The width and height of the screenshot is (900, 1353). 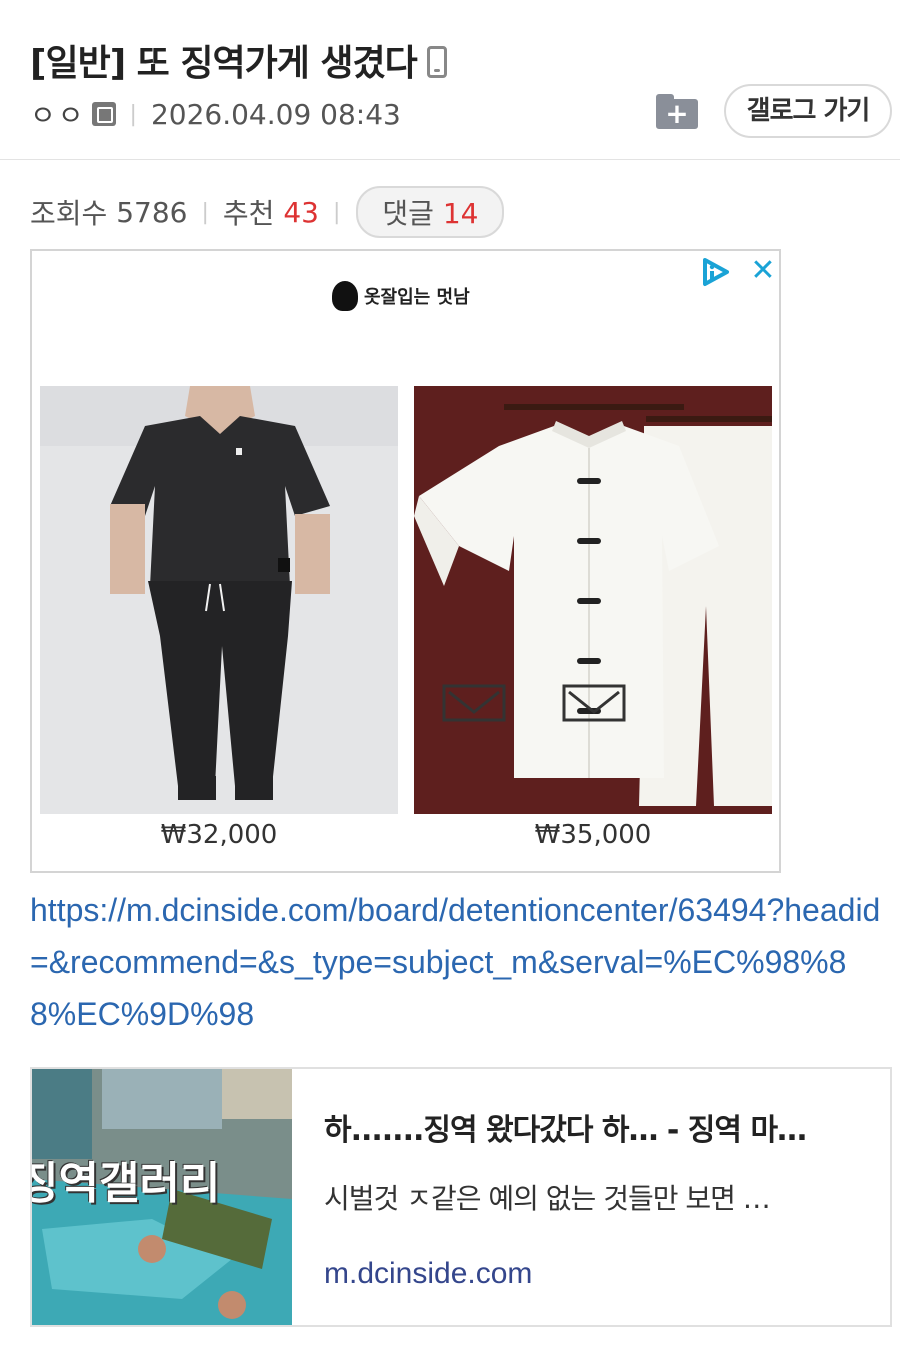 I want to click on preview-thumbnail-caption: 징역갤러리, so click(x=126, y=1183).